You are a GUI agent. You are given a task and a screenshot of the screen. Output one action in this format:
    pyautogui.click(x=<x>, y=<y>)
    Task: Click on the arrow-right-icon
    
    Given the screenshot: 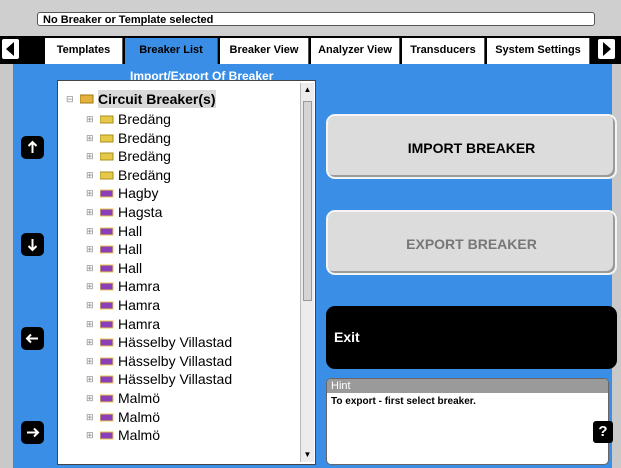 What is the action you would take?
    pyautogui.click(x=33, y=432)
    